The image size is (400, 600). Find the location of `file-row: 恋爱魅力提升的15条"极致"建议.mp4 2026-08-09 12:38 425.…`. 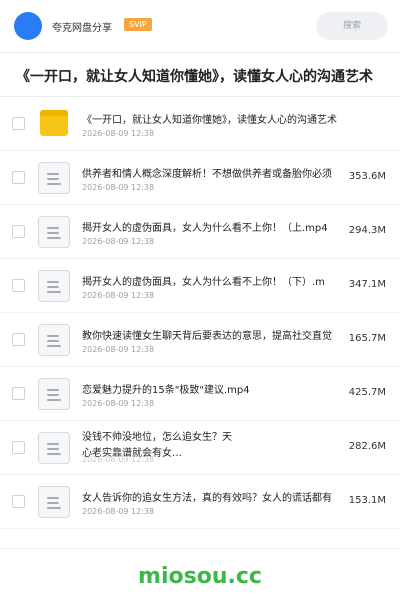

file-row: 恋爱魅力提升的15条"极致"建议.mp4 2026-08-09 12:38 425.… is located at coordinates (200, 394).